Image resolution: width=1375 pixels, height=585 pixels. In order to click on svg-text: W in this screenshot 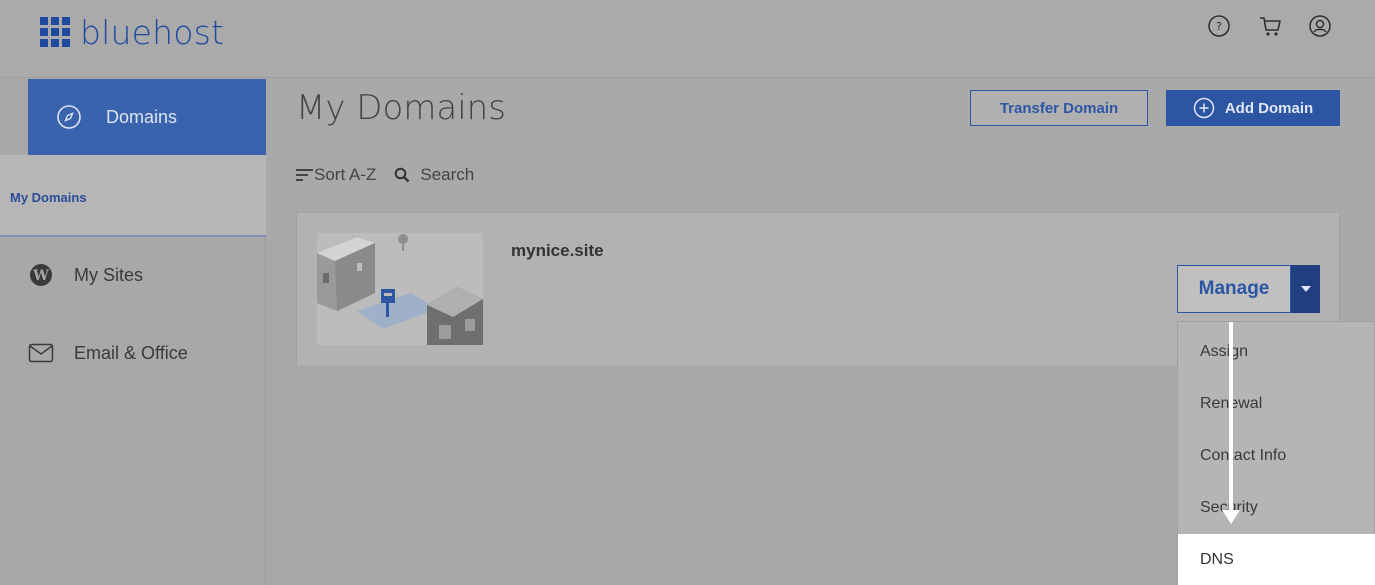, I will do `click(40, 276)`.